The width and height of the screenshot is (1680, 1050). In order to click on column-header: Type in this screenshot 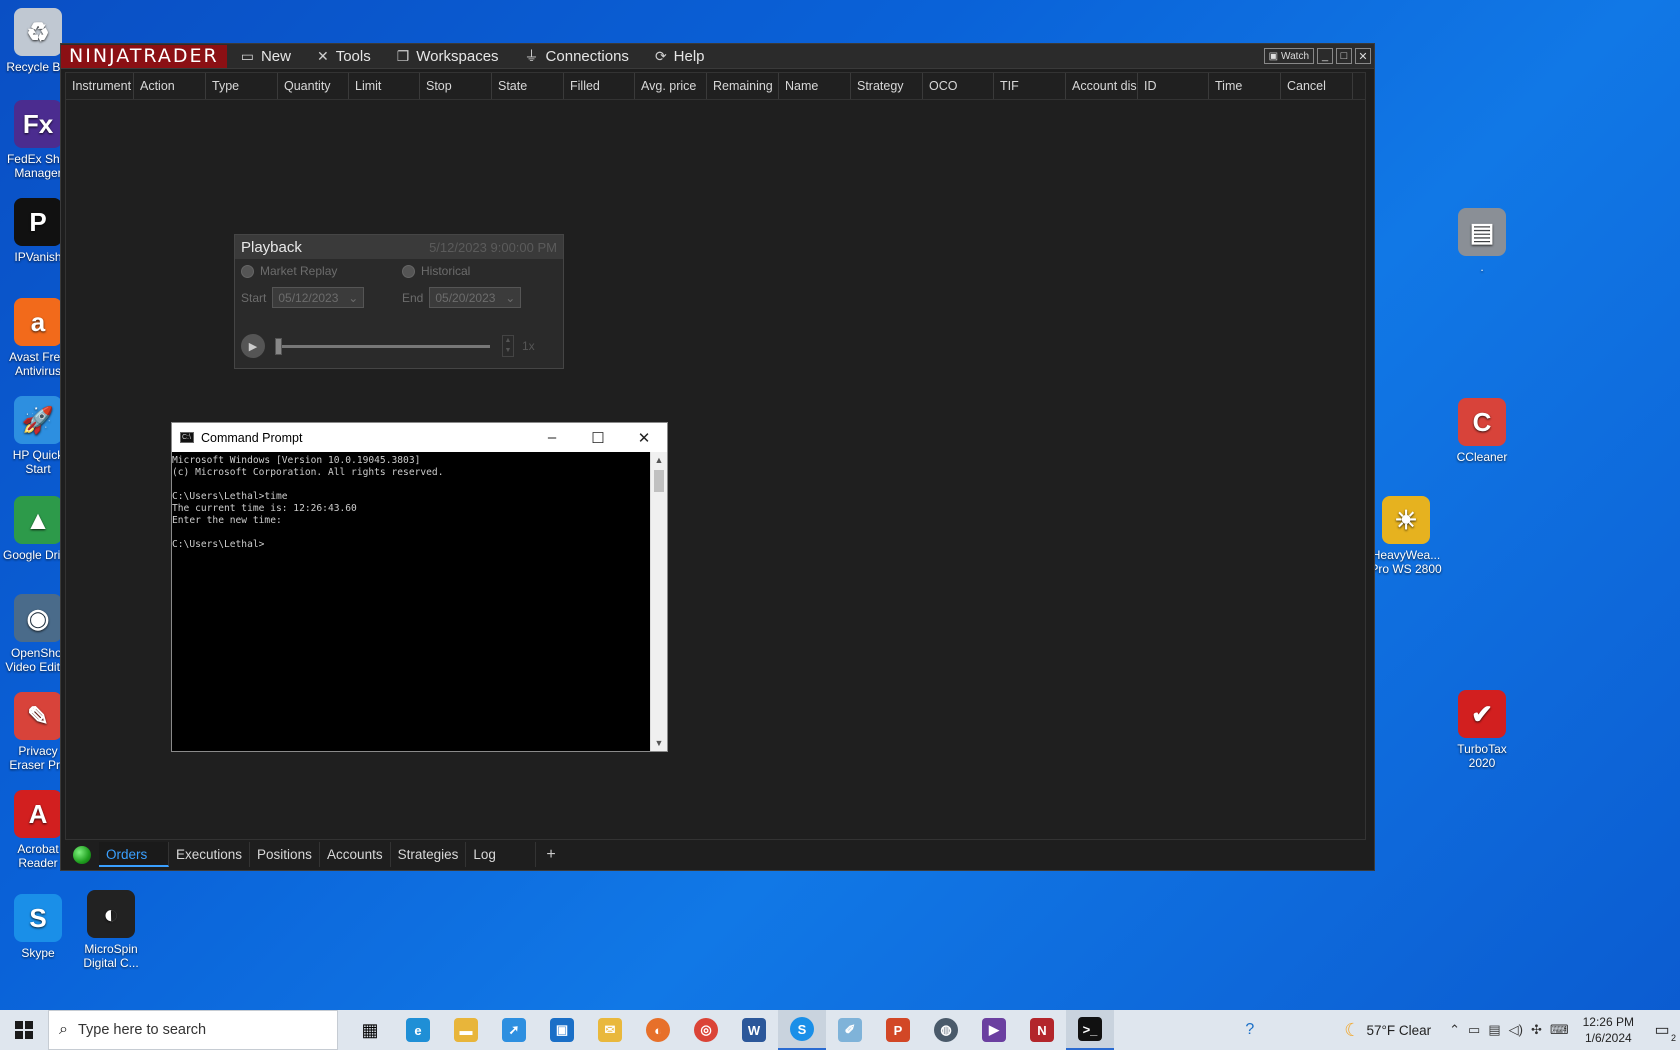, I will do `click(242, 86)`.